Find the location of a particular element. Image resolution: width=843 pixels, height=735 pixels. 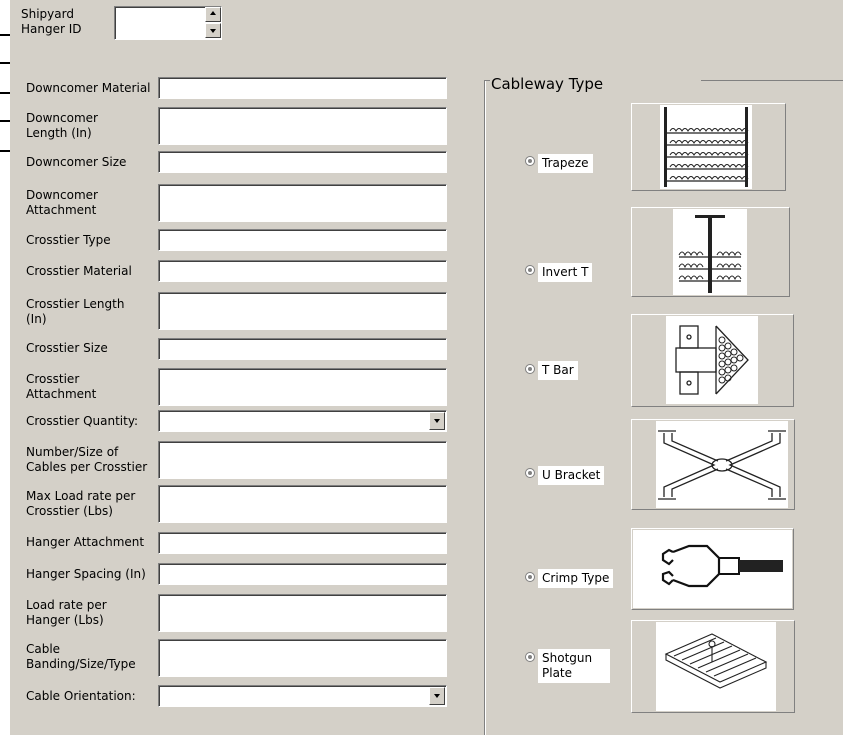

t-bar-image is located at coordinates (712, 360).